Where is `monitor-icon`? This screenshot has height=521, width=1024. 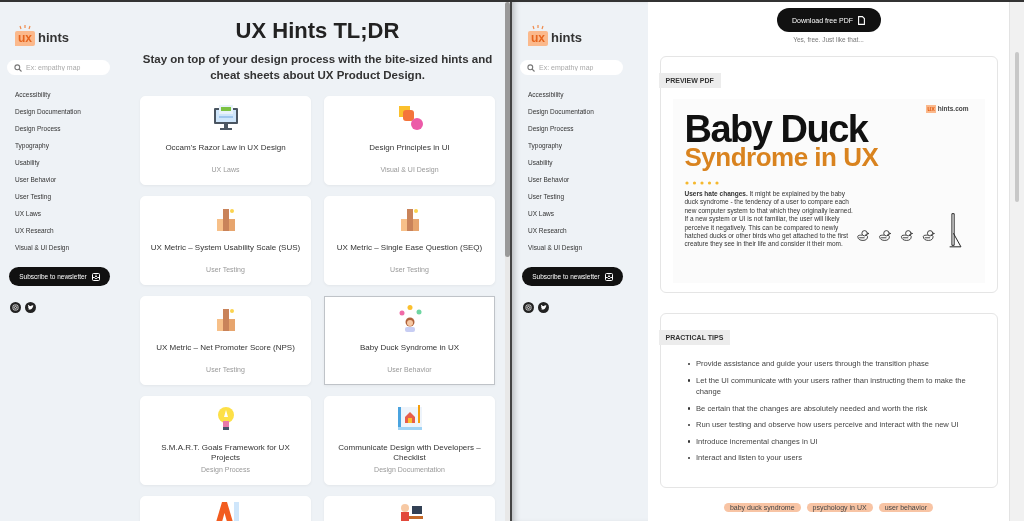
monitor-icon is located at coordinates (225, 118).